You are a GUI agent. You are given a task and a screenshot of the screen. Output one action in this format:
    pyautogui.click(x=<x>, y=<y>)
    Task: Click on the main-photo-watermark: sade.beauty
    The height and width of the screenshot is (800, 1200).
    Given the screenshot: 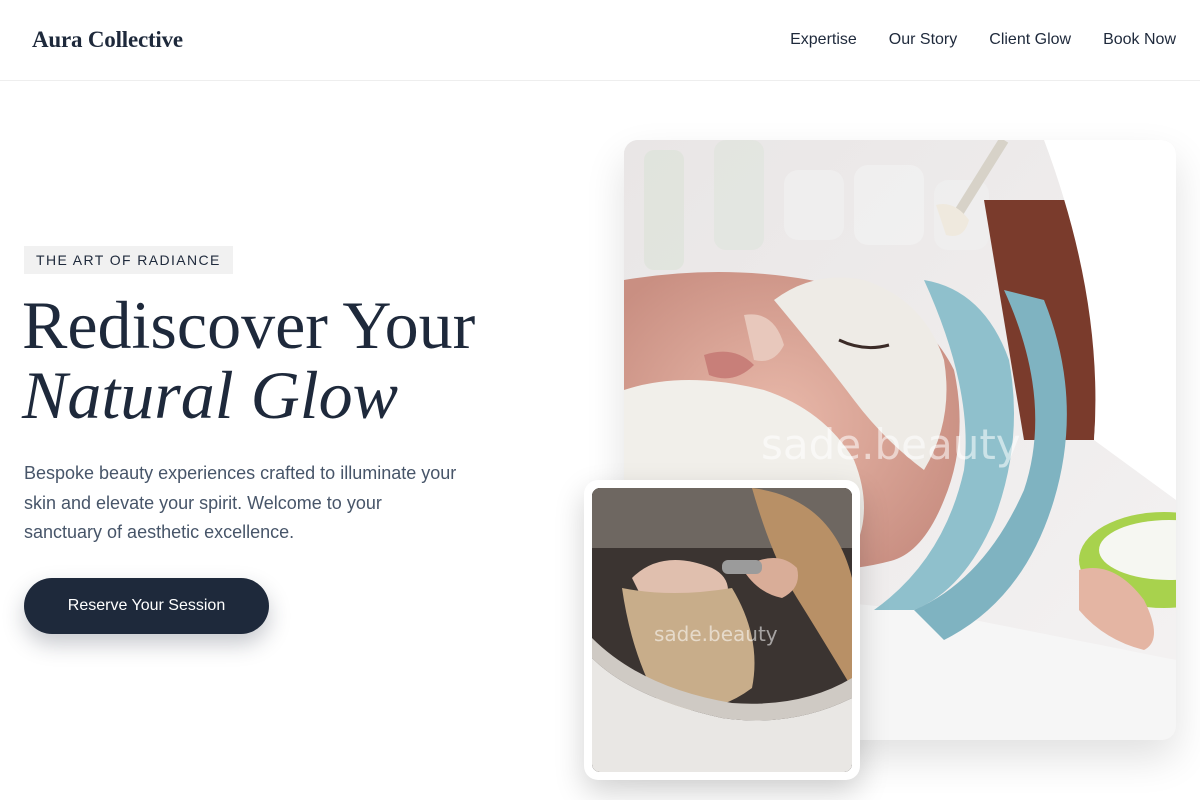 What is the action you would take?
    pyautogui.click(x=891, y=444)
    